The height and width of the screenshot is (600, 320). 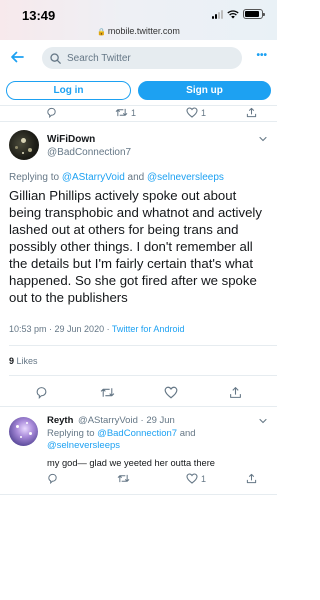 I want to click on tweet-date: 29 Jun 2020, so click(x=80, y=329).